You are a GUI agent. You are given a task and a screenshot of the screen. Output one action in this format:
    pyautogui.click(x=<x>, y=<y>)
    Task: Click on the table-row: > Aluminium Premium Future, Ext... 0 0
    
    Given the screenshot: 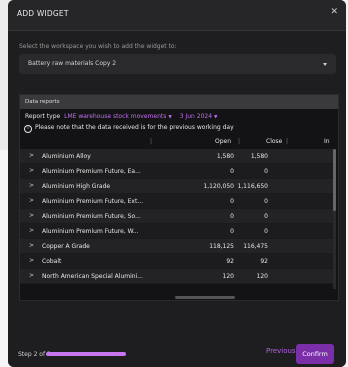 What is the action you would take?
    pyautogui.click(x=177, y=201)
    